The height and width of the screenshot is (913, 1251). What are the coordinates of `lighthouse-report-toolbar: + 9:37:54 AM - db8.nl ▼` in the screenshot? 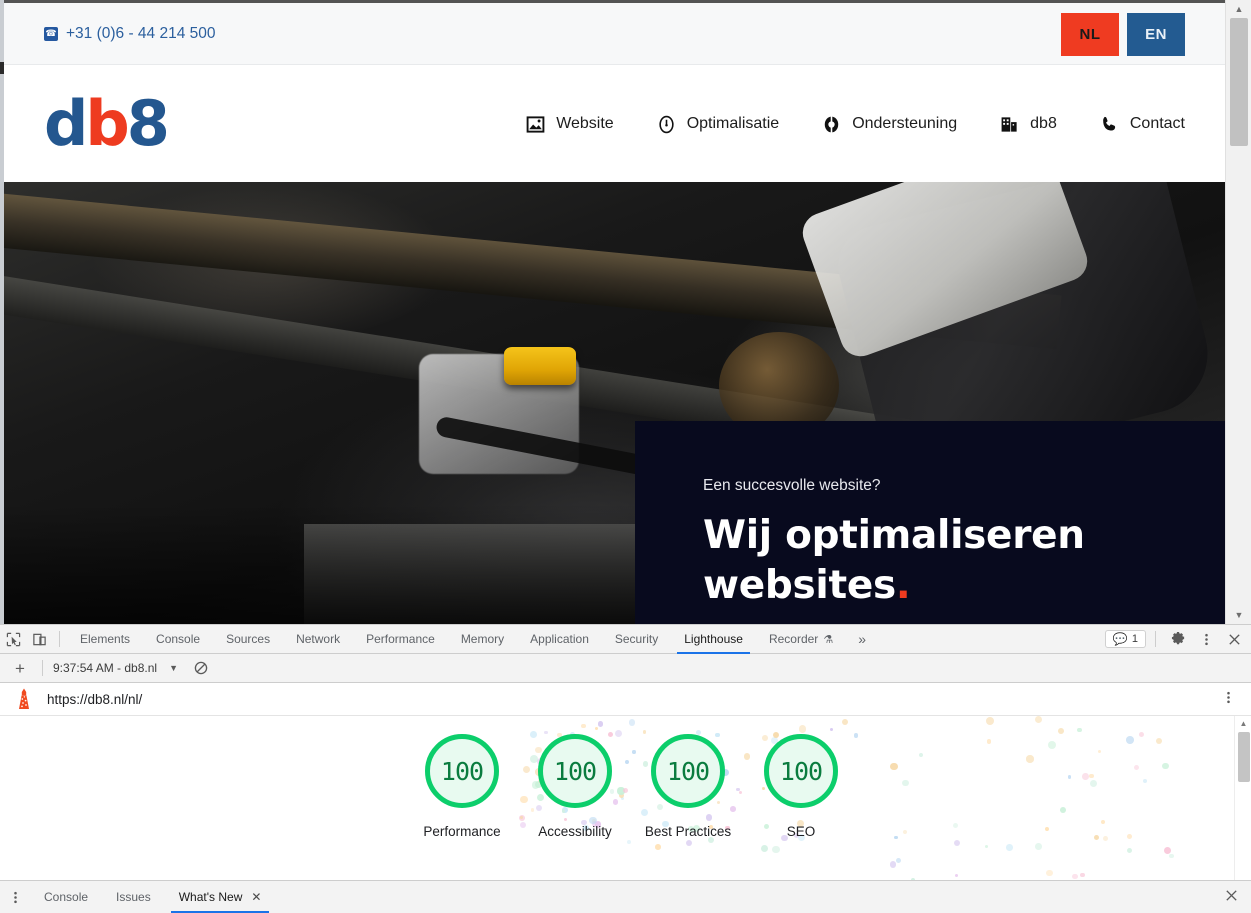 It's located at (625, 668).